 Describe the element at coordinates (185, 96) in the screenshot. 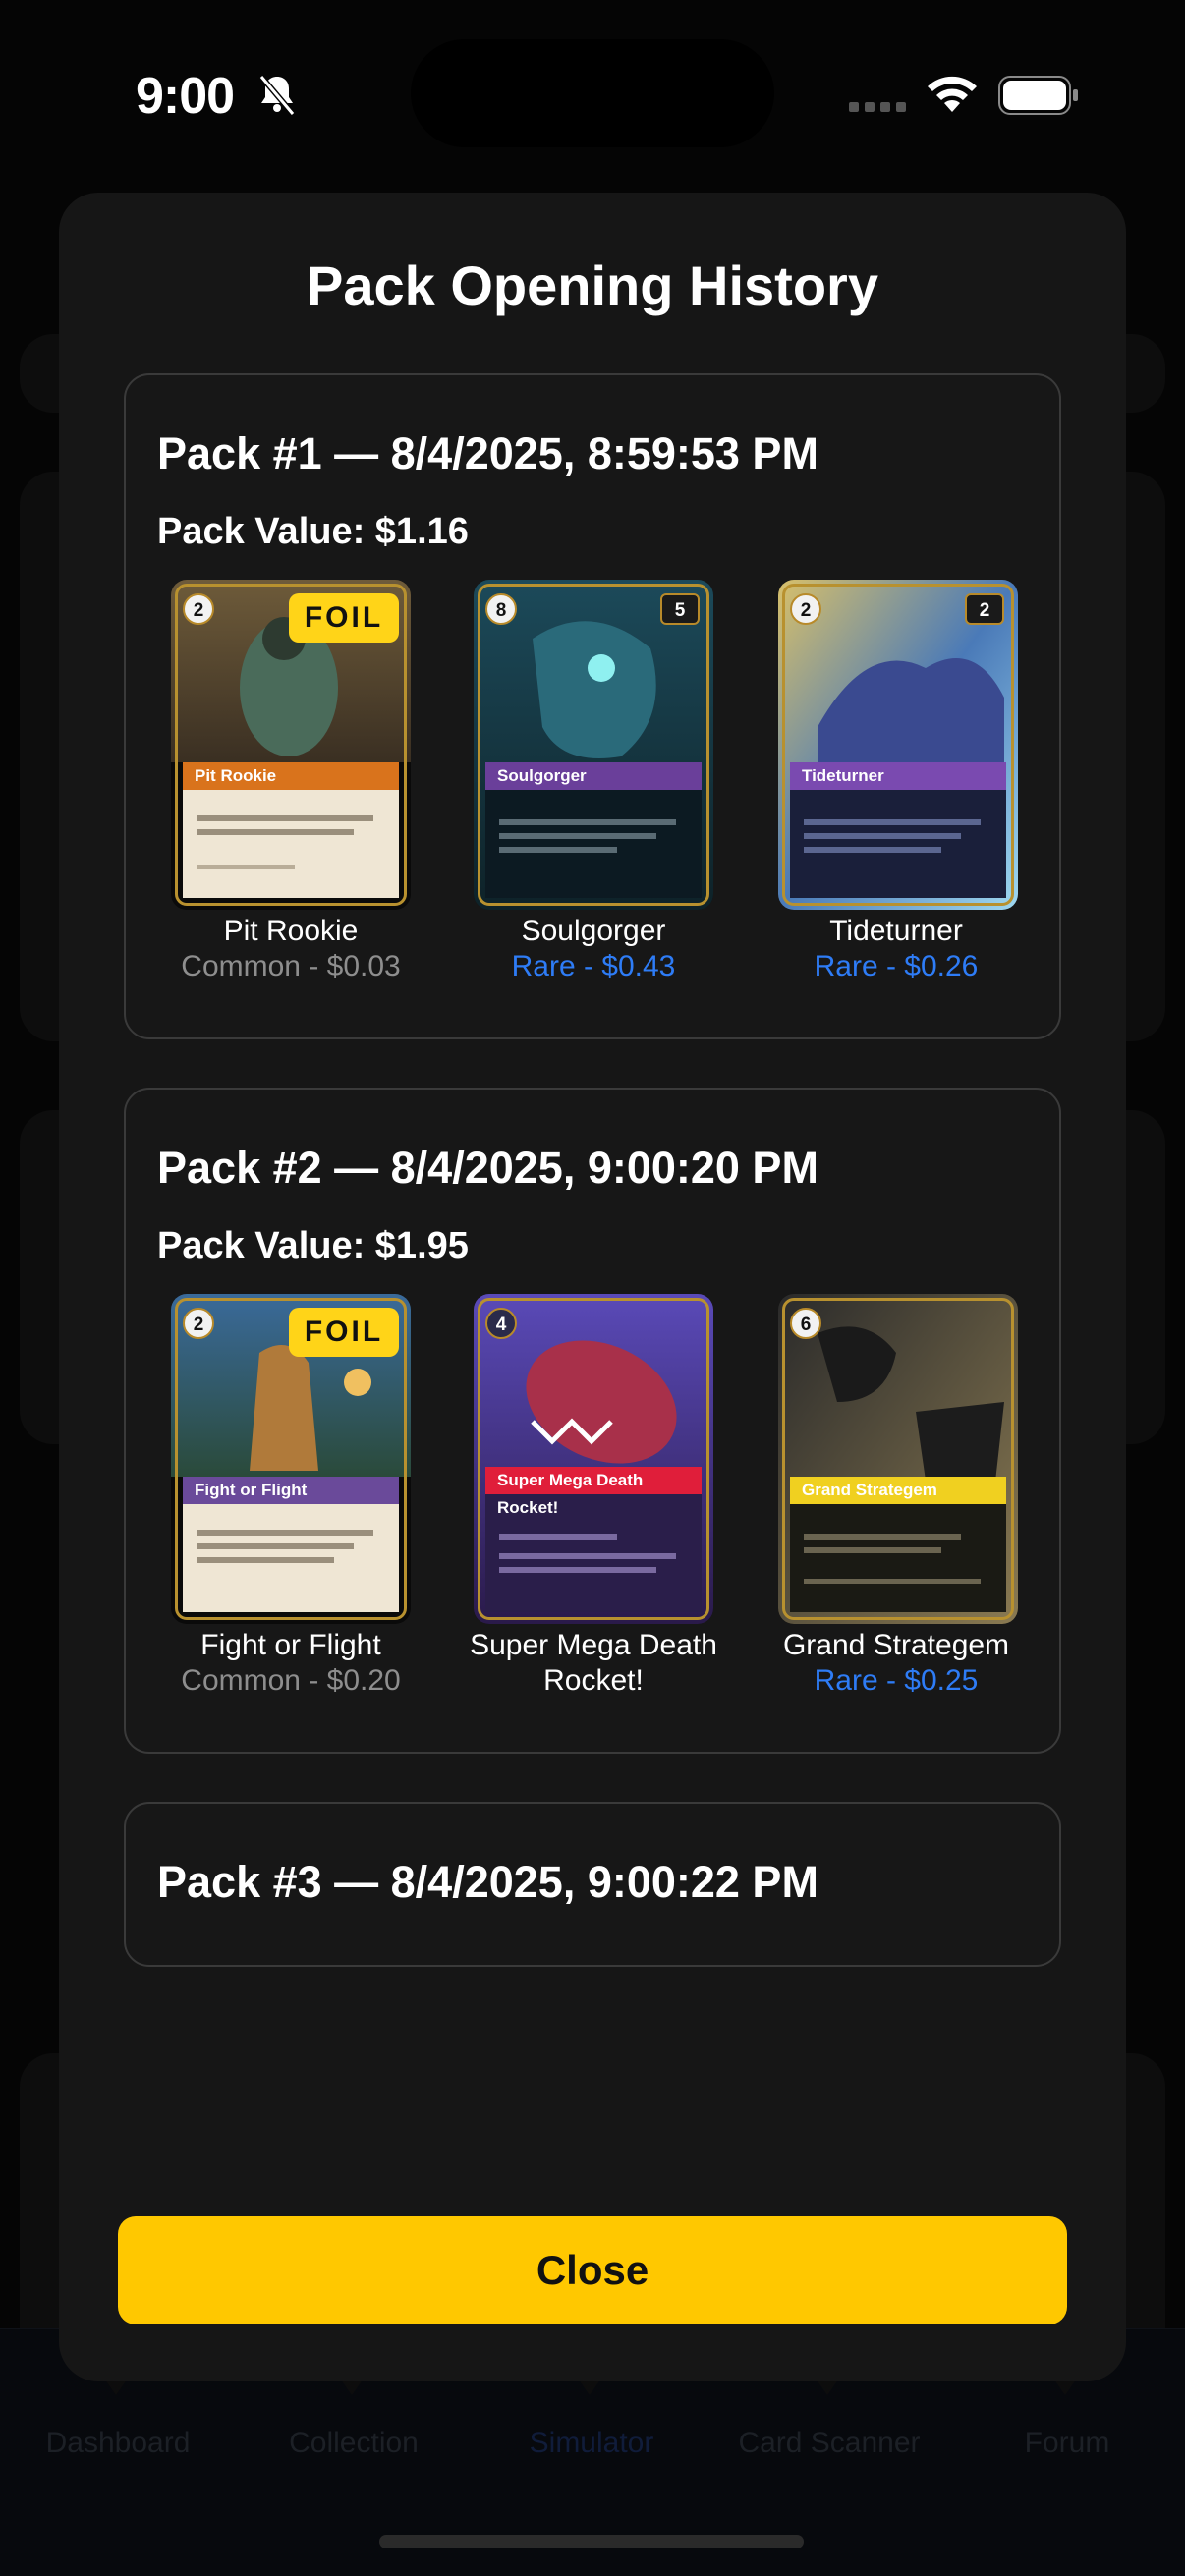

I see `status-time: 9:00` at that location.